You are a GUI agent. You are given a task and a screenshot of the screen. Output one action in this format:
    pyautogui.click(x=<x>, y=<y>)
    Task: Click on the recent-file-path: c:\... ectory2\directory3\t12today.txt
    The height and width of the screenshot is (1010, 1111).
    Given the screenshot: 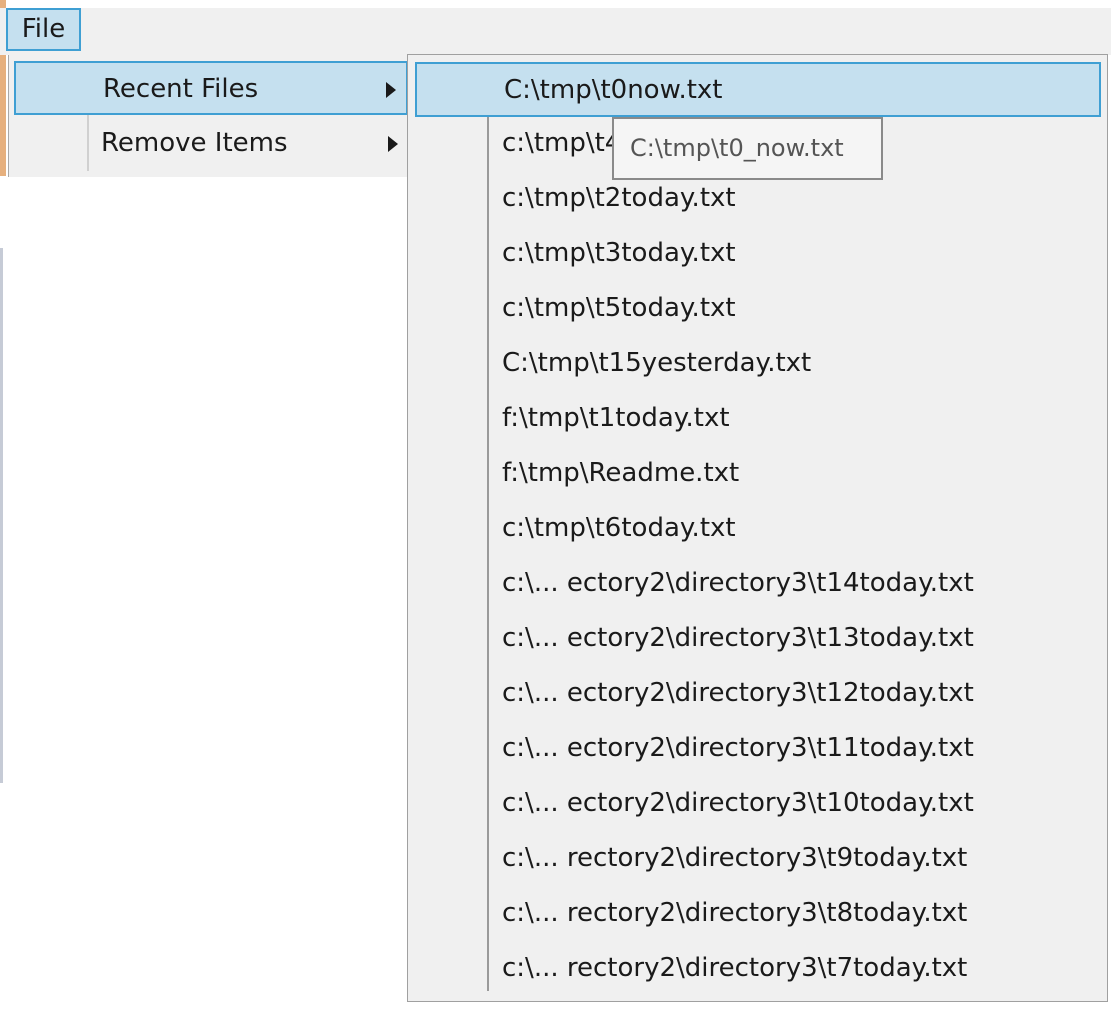 What is the action you would take?
    pyautogui.click(x=738, y=693)
    